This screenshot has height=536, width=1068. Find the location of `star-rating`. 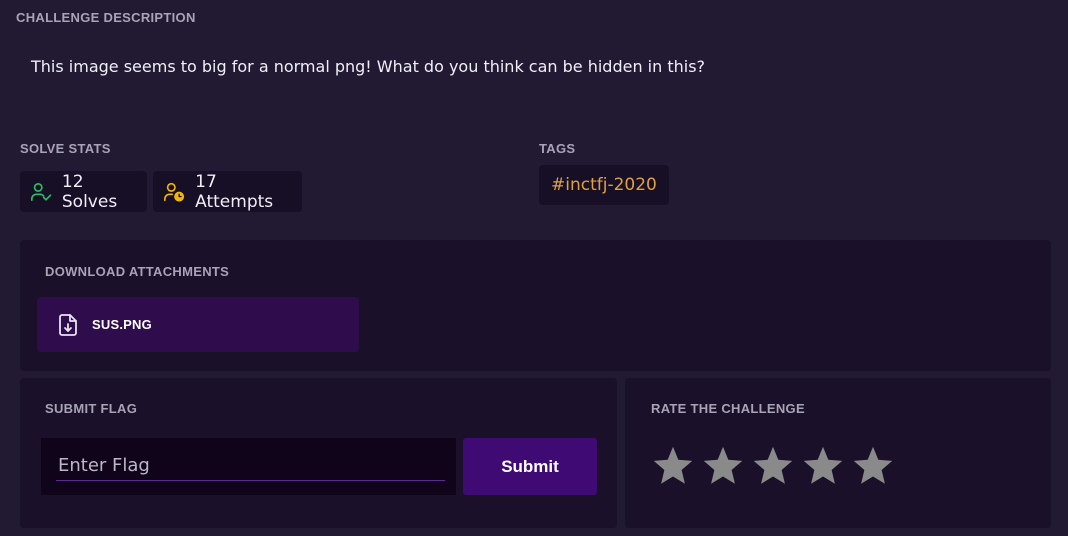

star-rating is located at coordinates (773, 466).